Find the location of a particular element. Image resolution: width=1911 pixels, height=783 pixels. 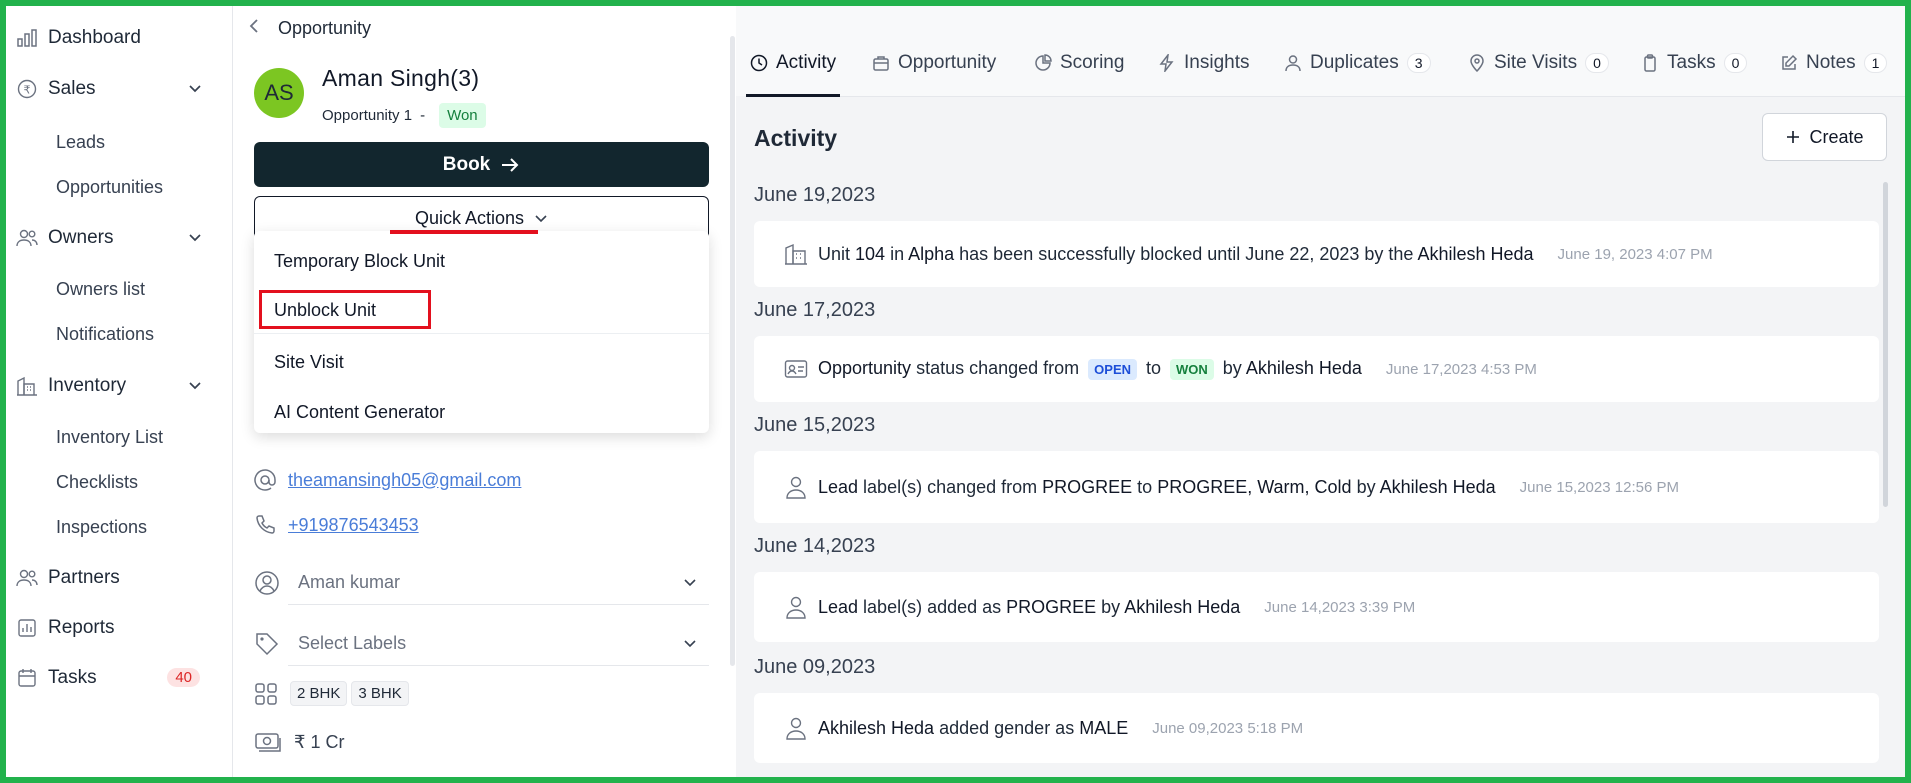

sidebar-item-checklists: Checklists is located at coordinates (97, 482).